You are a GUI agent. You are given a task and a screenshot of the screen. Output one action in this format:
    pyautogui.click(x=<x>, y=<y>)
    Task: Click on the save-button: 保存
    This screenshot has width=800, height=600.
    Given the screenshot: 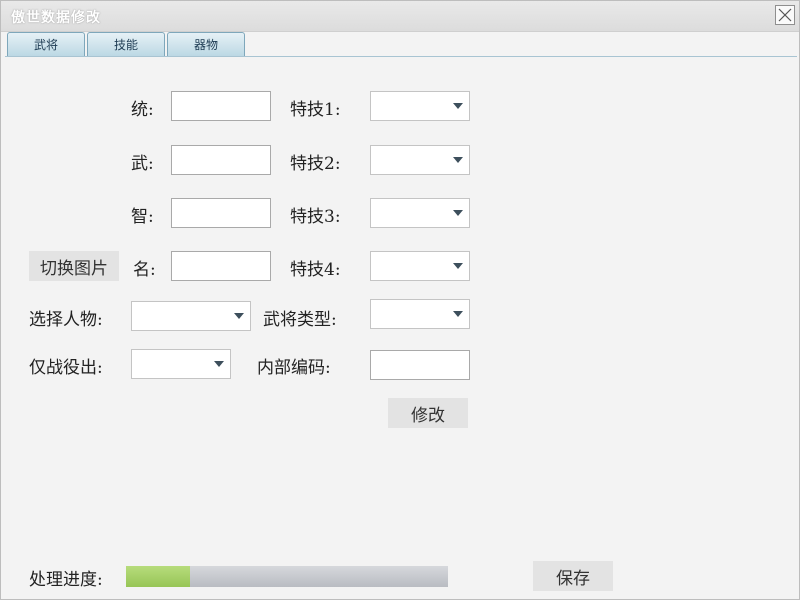 What is the action you would take?
    pyautogui.click(x=573, y=576)
    